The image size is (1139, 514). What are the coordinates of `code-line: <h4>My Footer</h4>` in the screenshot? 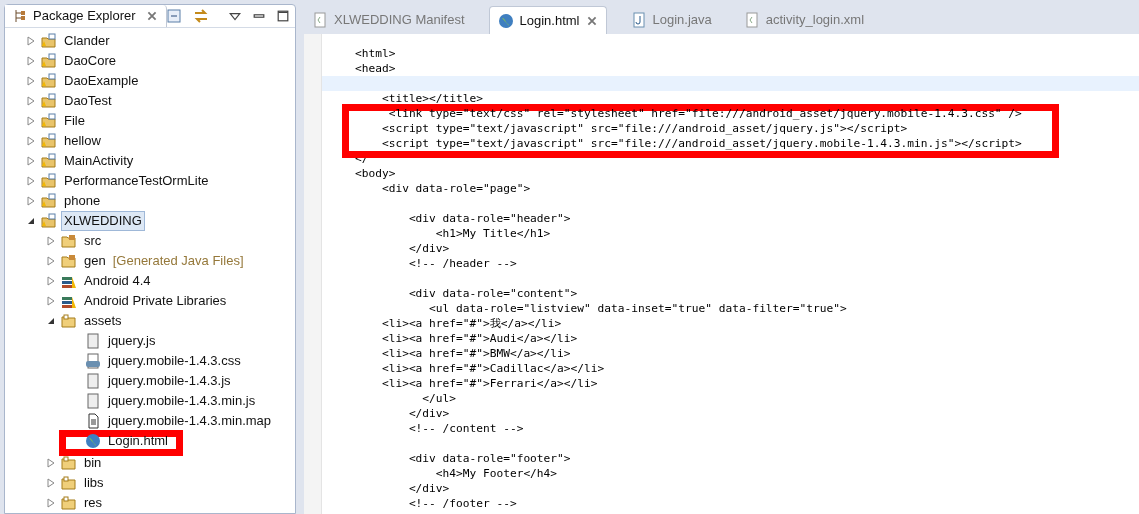 It's located at (496, 473).